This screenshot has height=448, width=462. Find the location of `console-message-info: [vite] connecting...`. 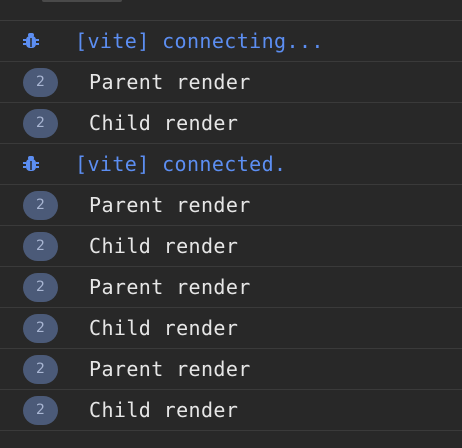

console-message-info: [vite] connecting... is located at coordinates (231, 41).